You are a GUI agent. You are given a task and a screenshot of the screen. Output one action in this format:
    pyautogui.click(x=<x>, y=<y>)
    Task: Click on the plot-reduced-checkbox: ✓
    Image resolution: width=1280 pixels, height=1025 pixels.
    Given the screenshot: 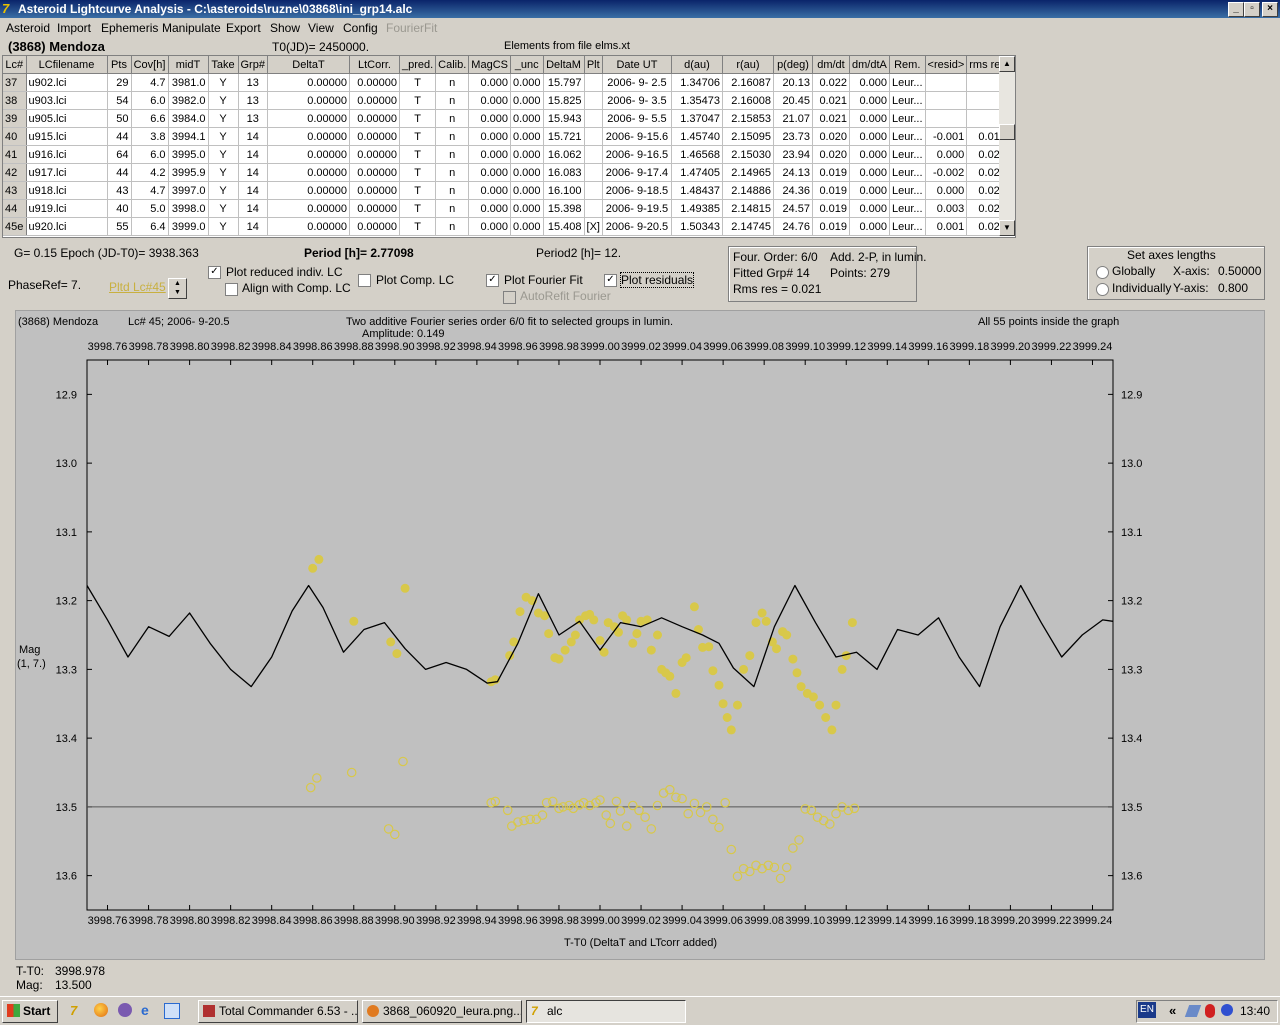 What is the action you would take?
    pyautogui.click(x=214, y=272)
    